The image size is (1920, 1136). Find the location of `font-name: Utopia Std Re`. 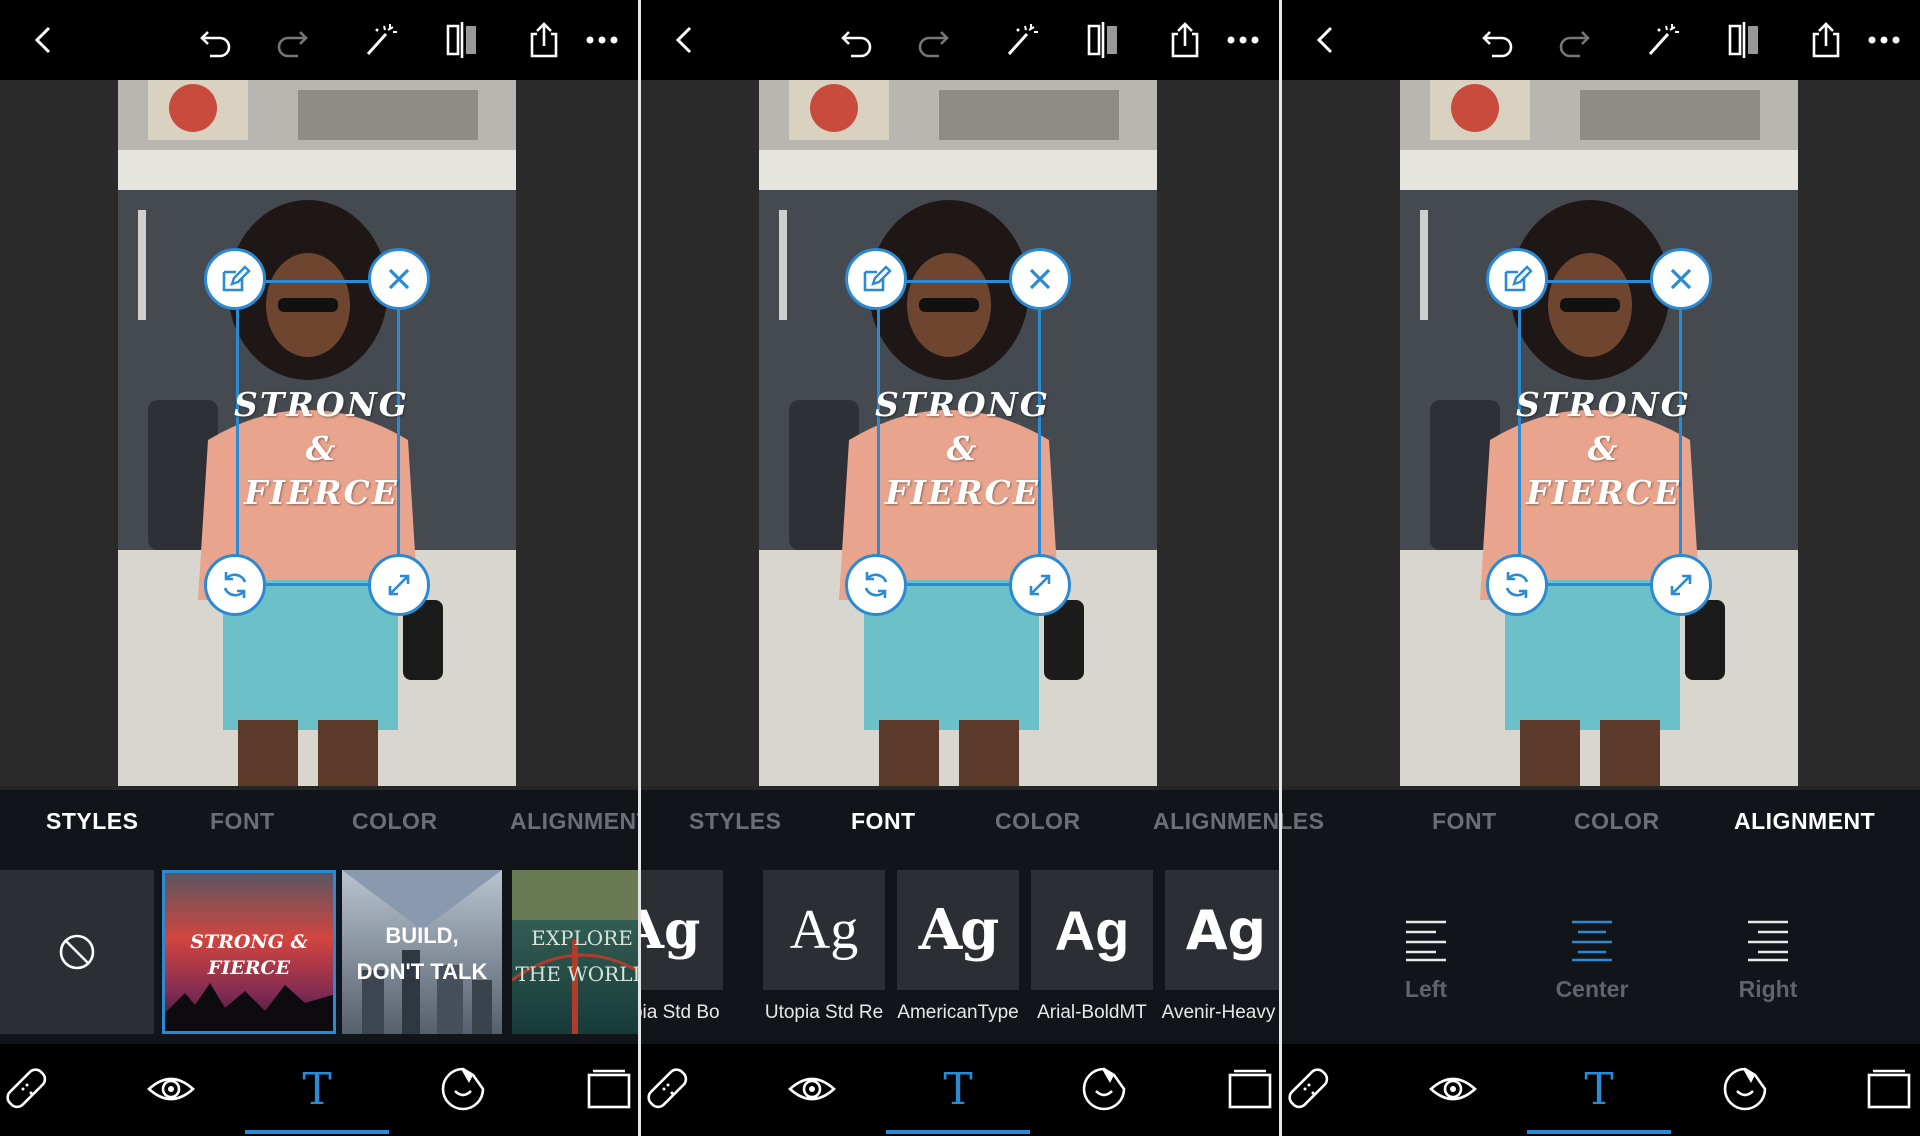

font-name: Utopia Std Re is located at coordinates (824, 1012).